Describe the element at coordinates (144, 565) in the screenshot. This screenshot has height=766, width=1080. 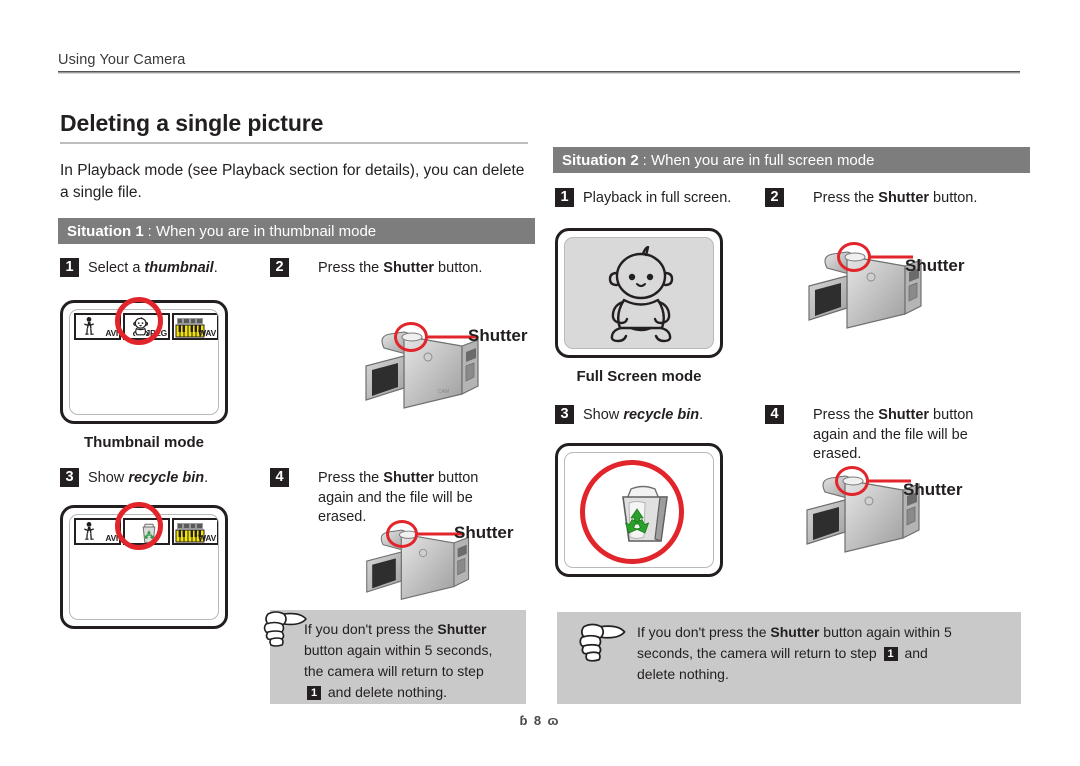
I see `thumbnail-mode-screen-after: AVI WAV` at that location.